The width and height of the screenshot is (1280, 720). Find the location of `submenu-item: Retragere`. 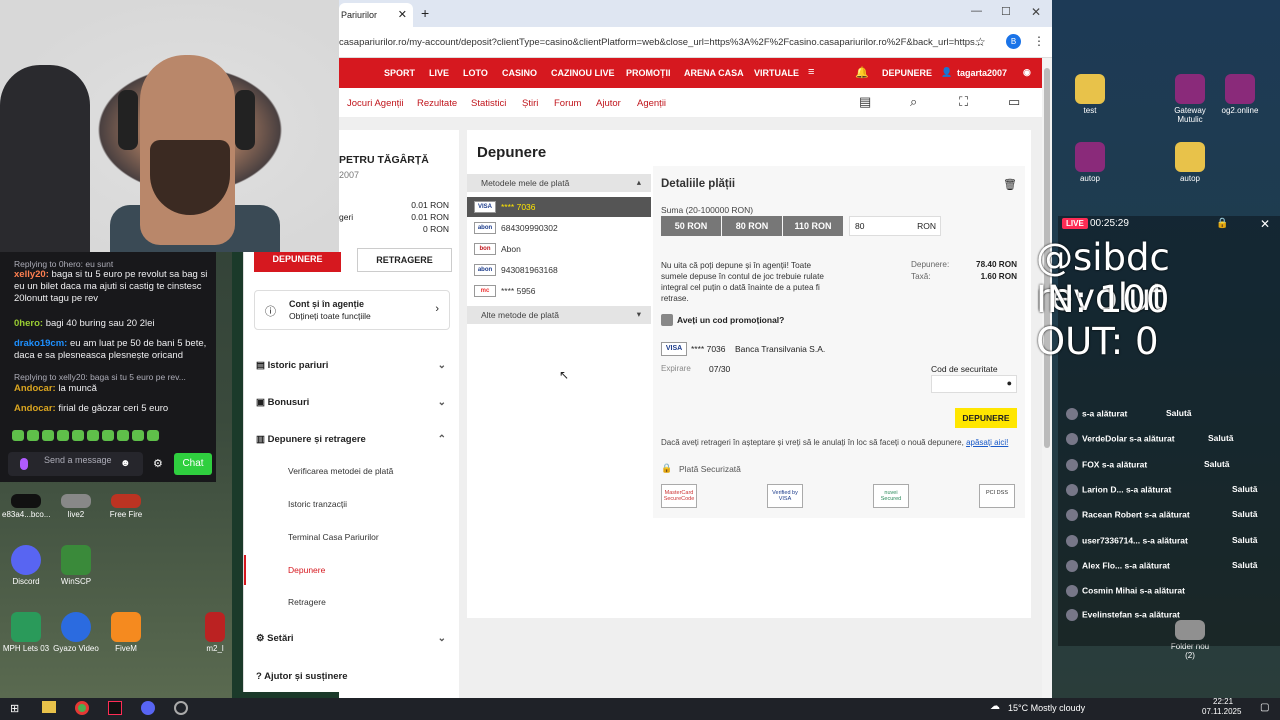

submenu-item: Retragere is located at coordinates (307, 602).